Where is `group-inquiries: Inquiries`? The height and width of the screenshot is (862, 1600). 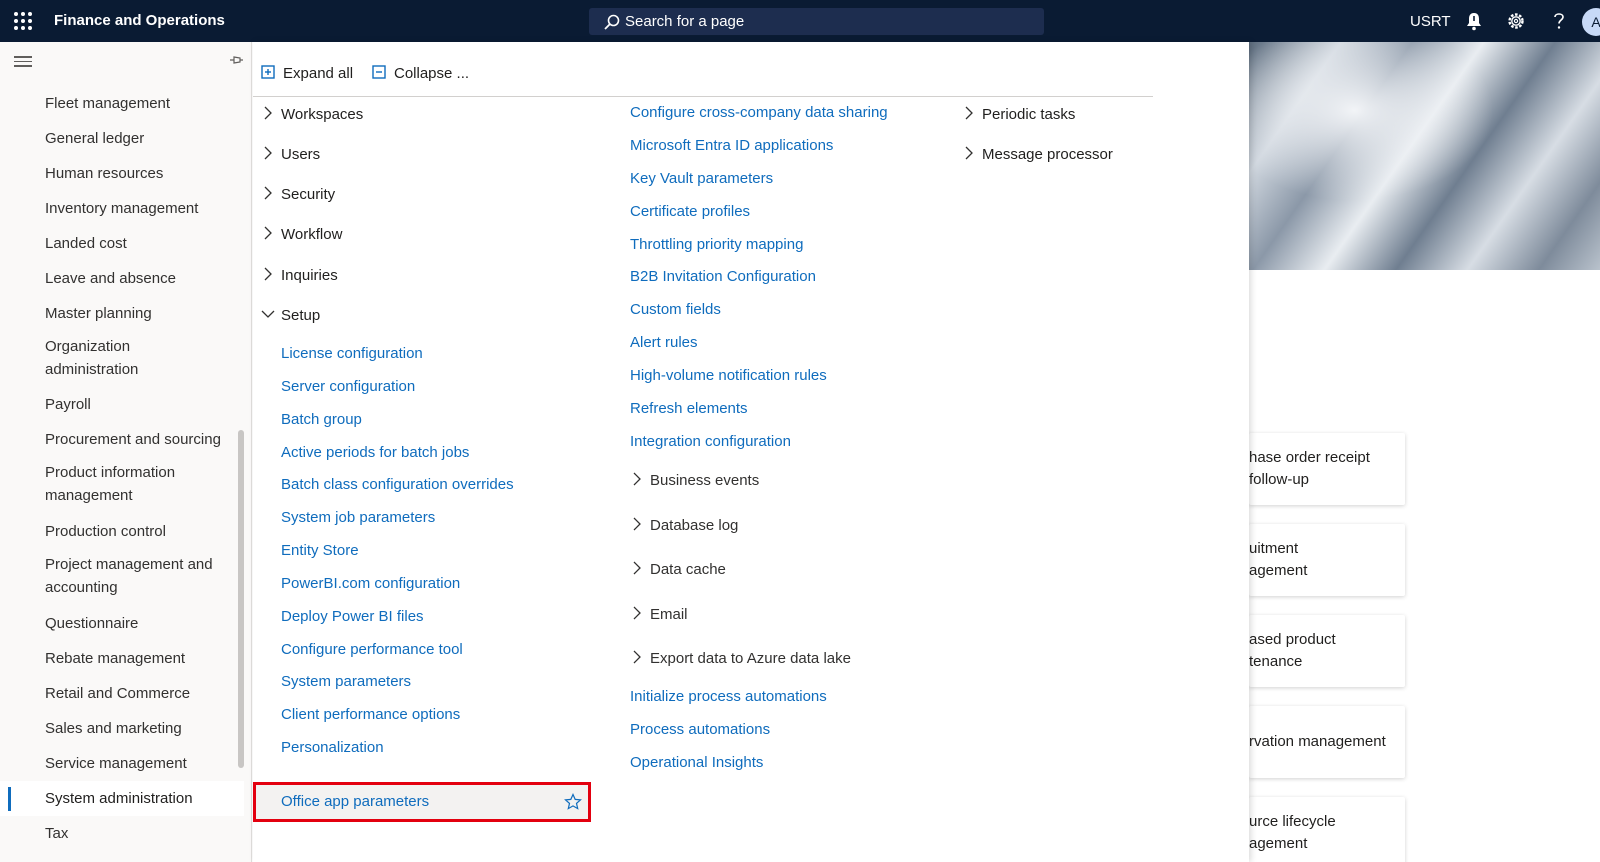
group-inquiries: Inquiries is located at coordinates (299, 275).